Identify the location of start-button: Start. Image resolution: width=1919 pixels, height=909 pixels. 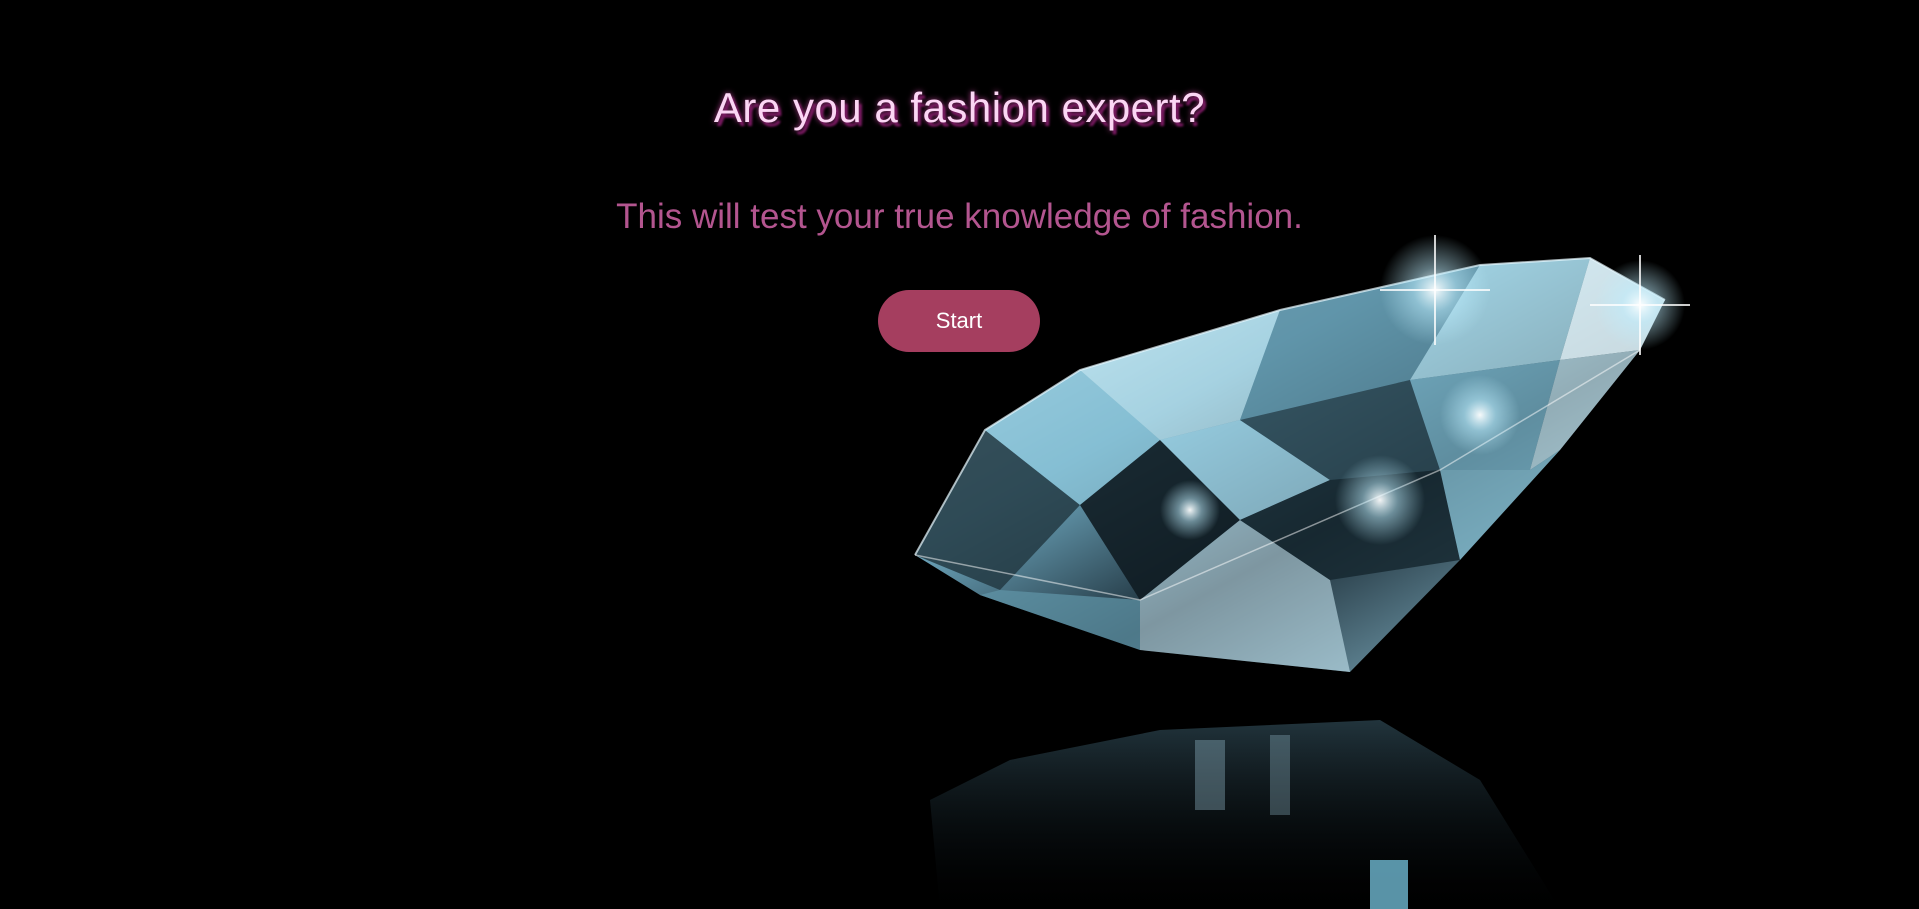
(959, 321).